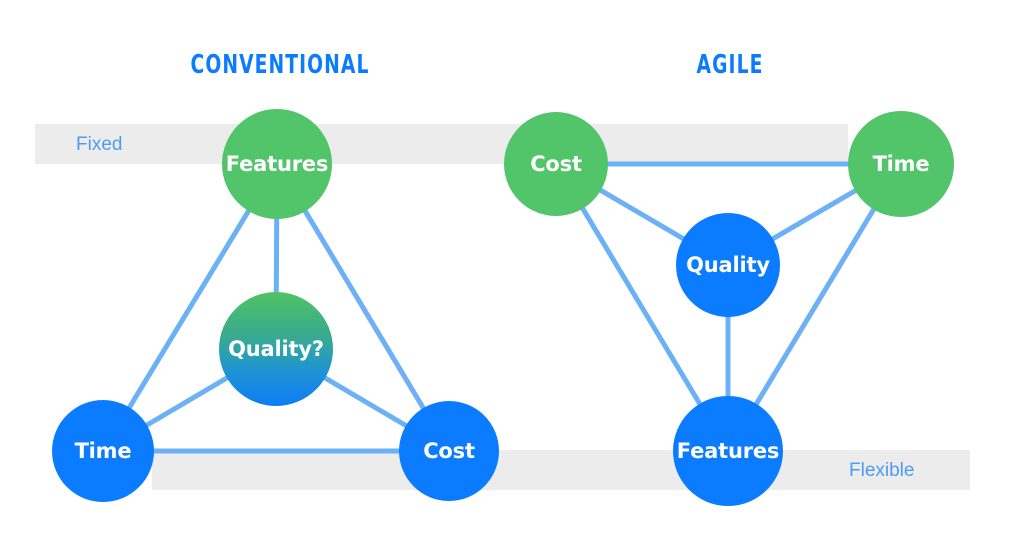 This screenshot has width=1024, height=547. Describe the element at coordinates (814, 214) in the screenshot. I see `edge-agile-time-quality` at that location.